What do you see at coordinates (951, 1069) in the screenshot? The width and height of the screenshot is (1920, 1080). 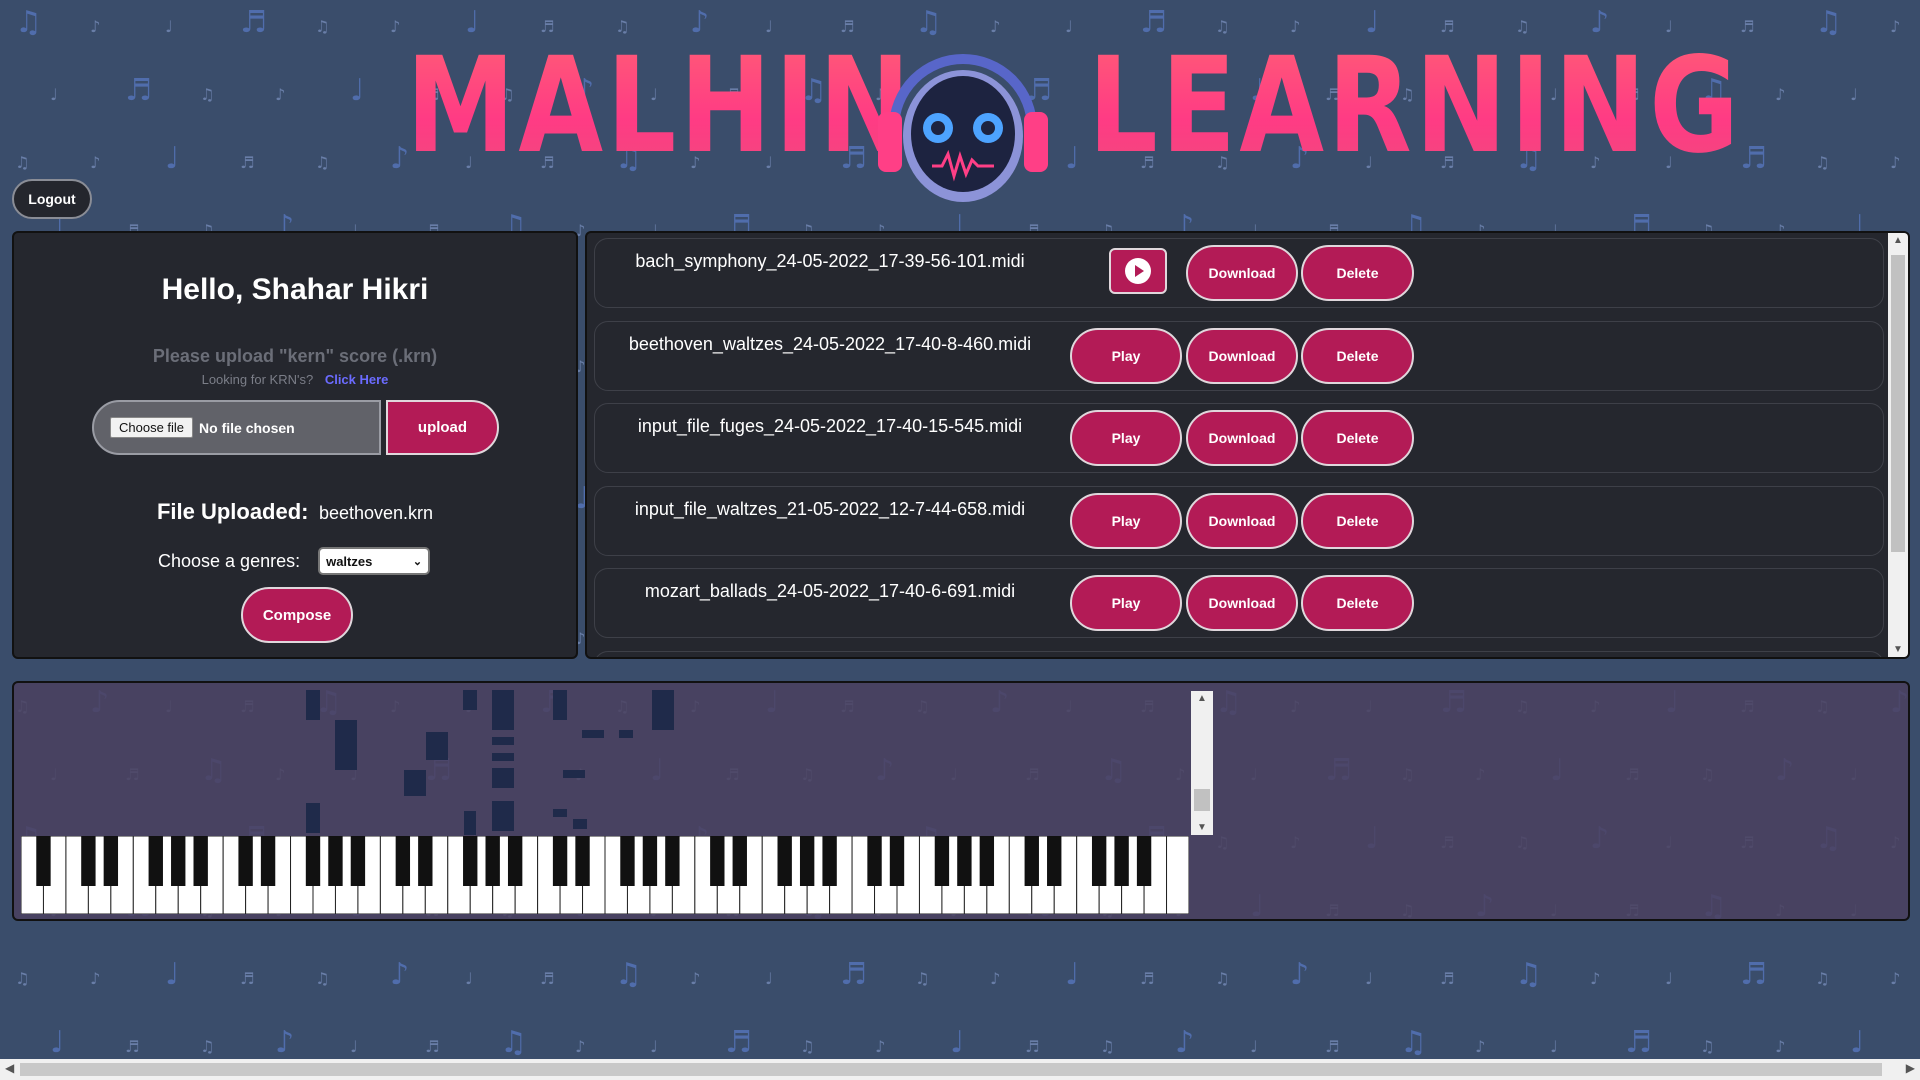 I see `horizontal-scrollbar-thumb` at bounding box center [951, 1069].